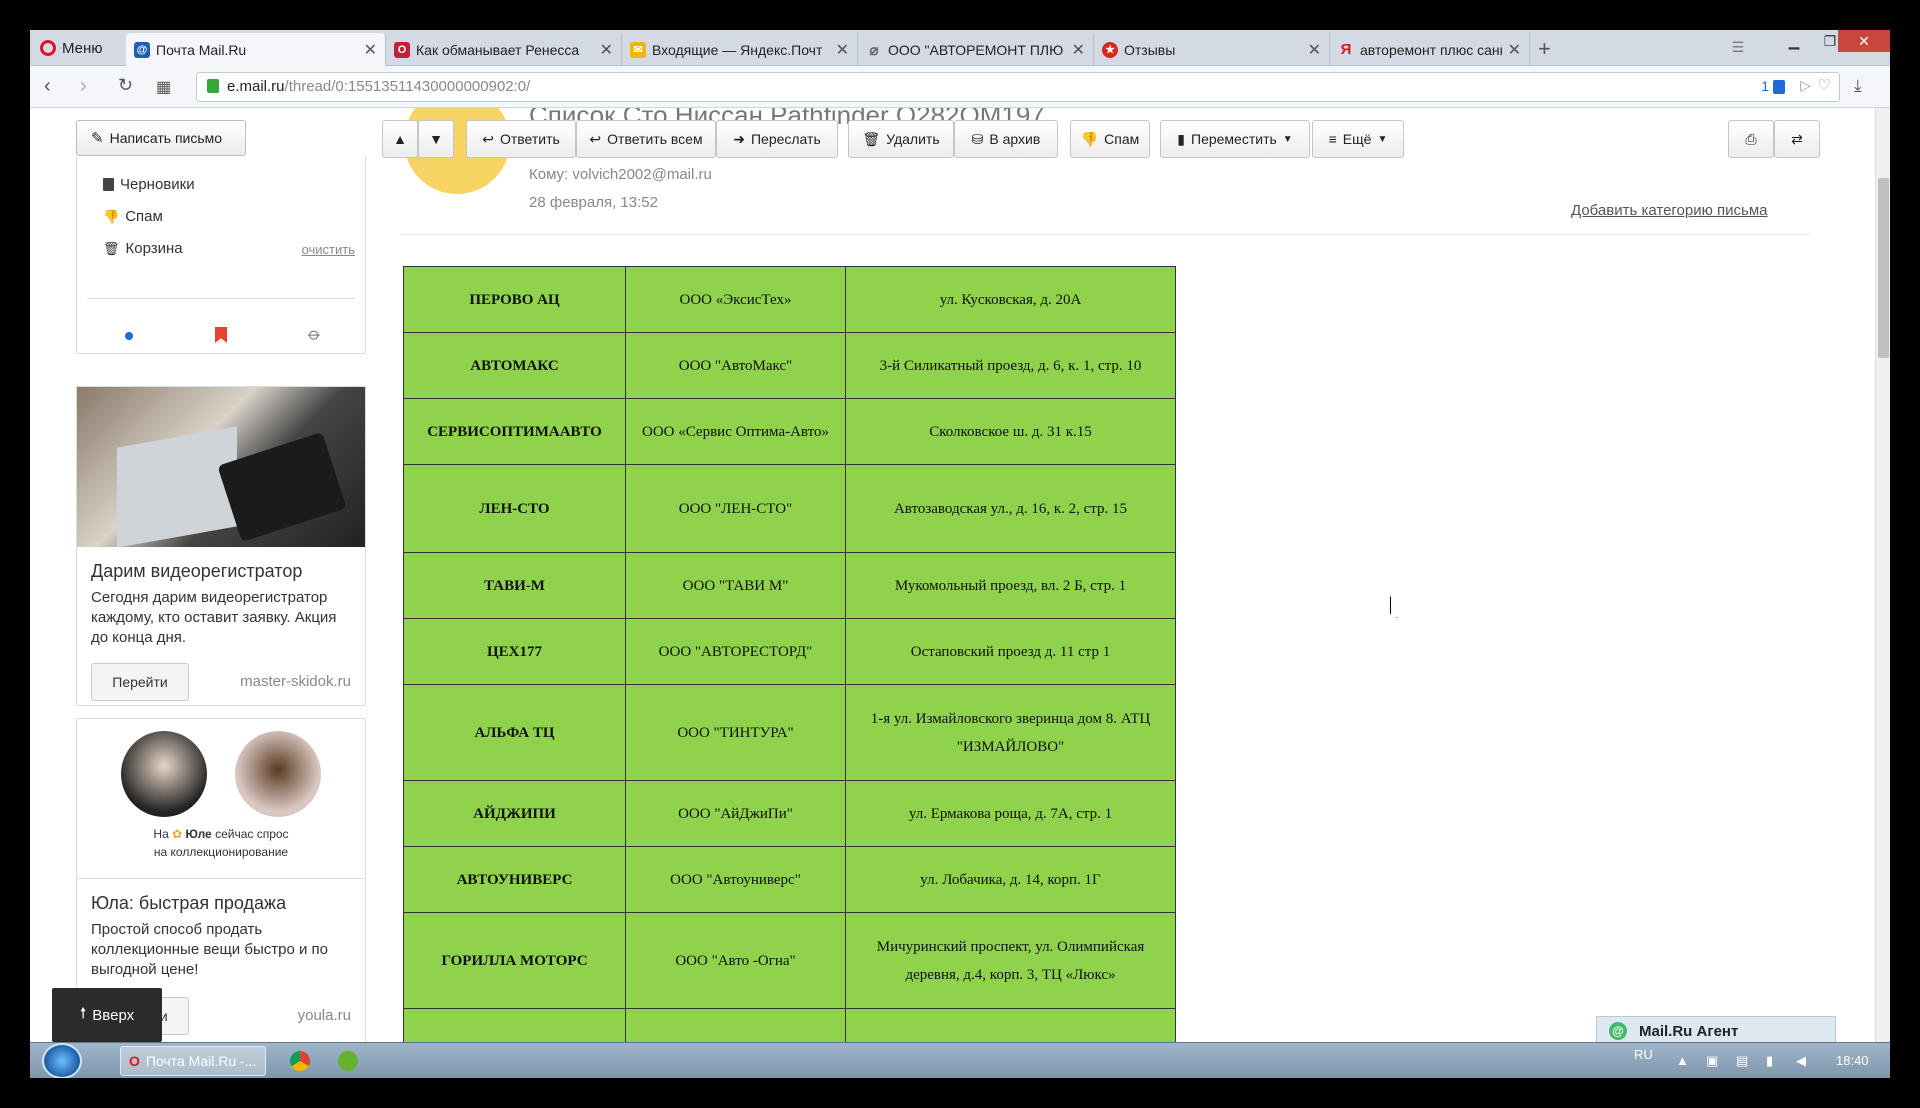  I want to click on archive-button: ⛁ В архив, so click(1006, 139).